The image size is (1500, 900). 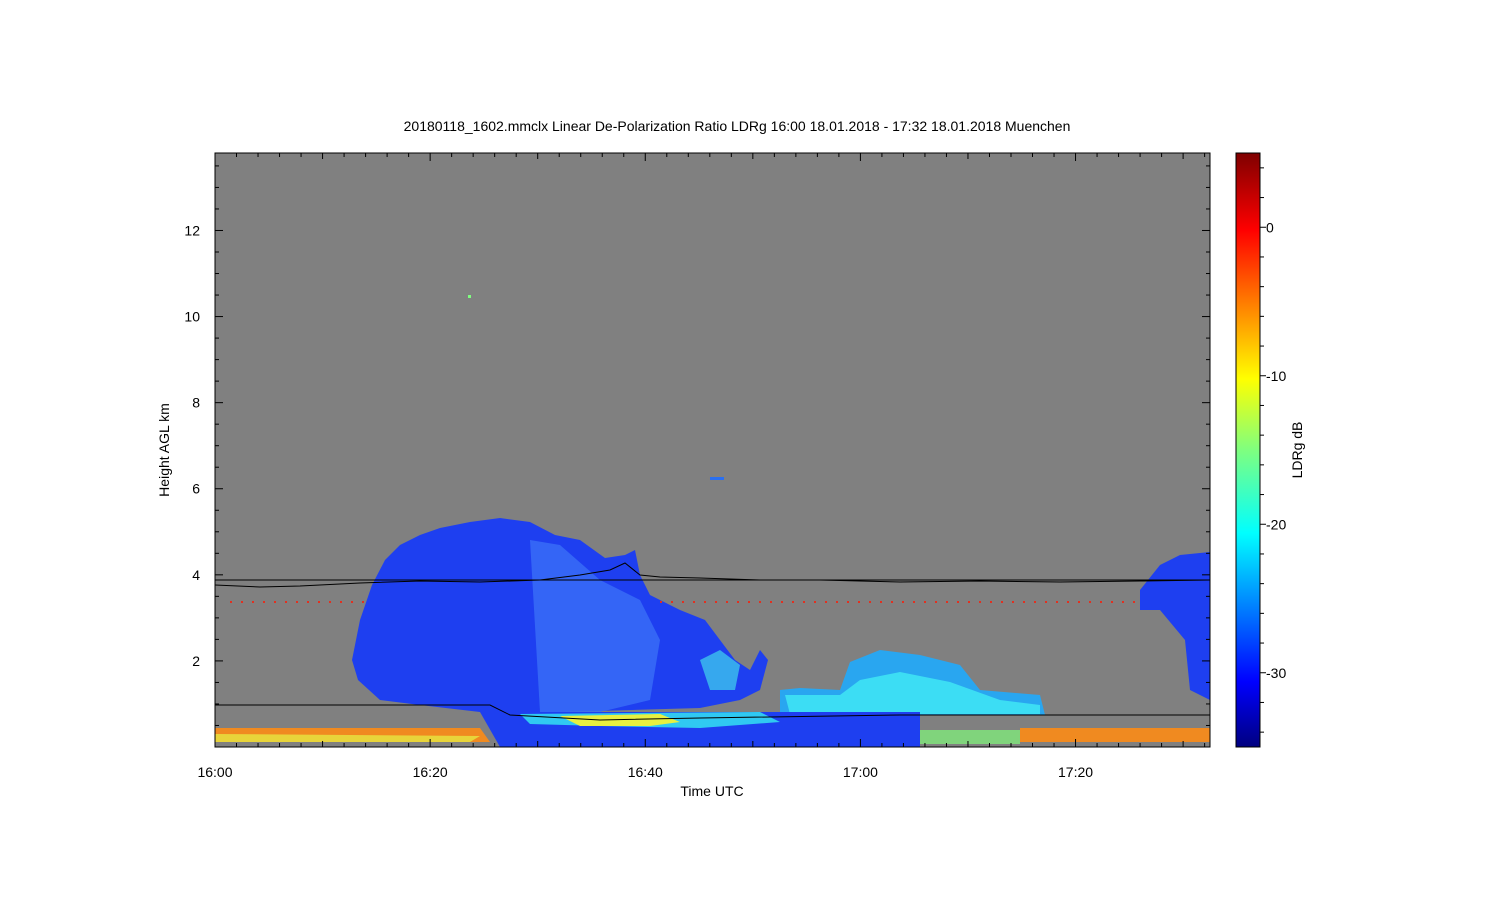 What do you see at coordinates (645, 772) in the screenshot?
I see `x-tick-label: 16:40` at bounding box center [645, 772].